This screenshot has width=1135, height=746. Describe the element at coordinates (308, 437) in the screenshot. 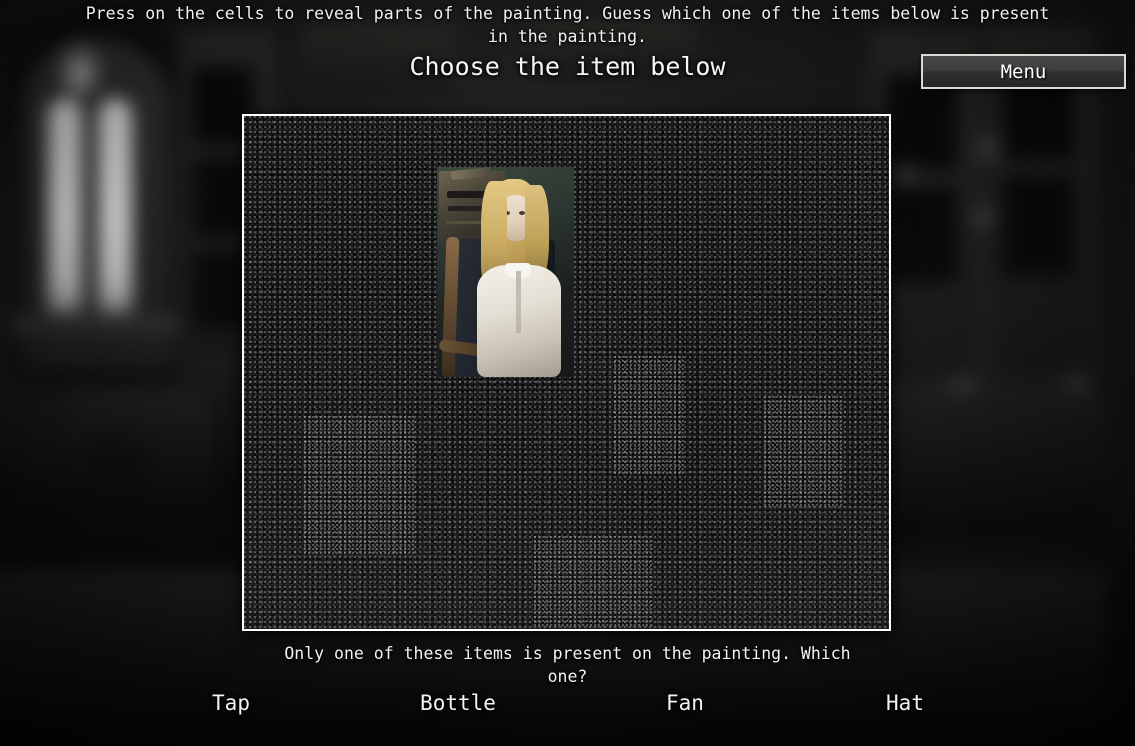

I see `cell-r3c1` at that location.